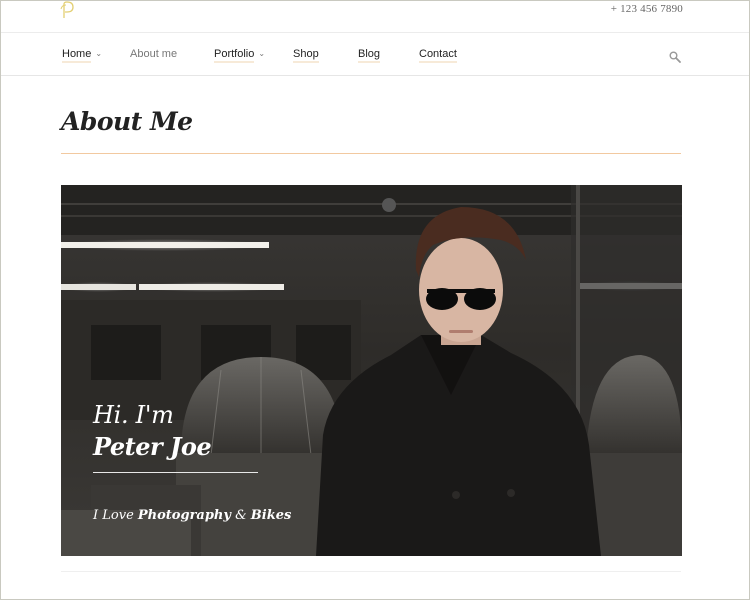 The image size is (750, 600). Describe the element at coordinates (241, 515) in the screenshot. I see `tagline-ampersand: &` at that location.